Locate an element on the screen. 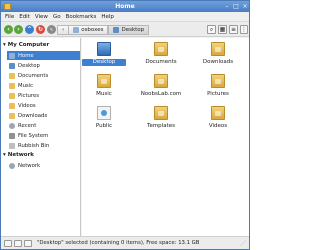  sidebar-item-desktop: Desktop is located at coordinates (44, 65).